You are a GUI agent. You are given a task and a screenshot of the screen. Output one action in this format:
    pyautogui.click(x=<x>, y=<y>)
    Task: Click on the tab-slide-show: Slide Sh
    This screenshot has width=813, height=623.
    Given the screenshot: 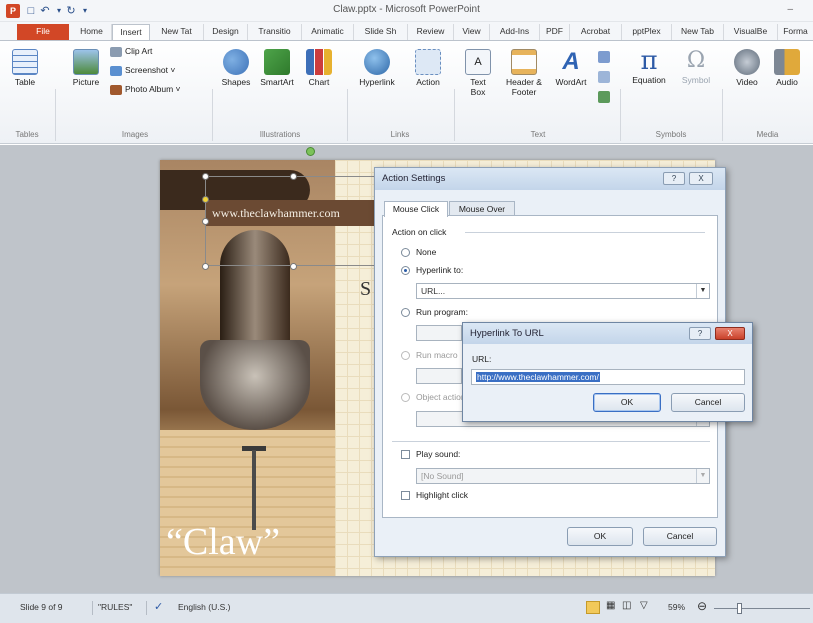 What is the action you would take?
    pyautogui.click(x=381, y=32)
    